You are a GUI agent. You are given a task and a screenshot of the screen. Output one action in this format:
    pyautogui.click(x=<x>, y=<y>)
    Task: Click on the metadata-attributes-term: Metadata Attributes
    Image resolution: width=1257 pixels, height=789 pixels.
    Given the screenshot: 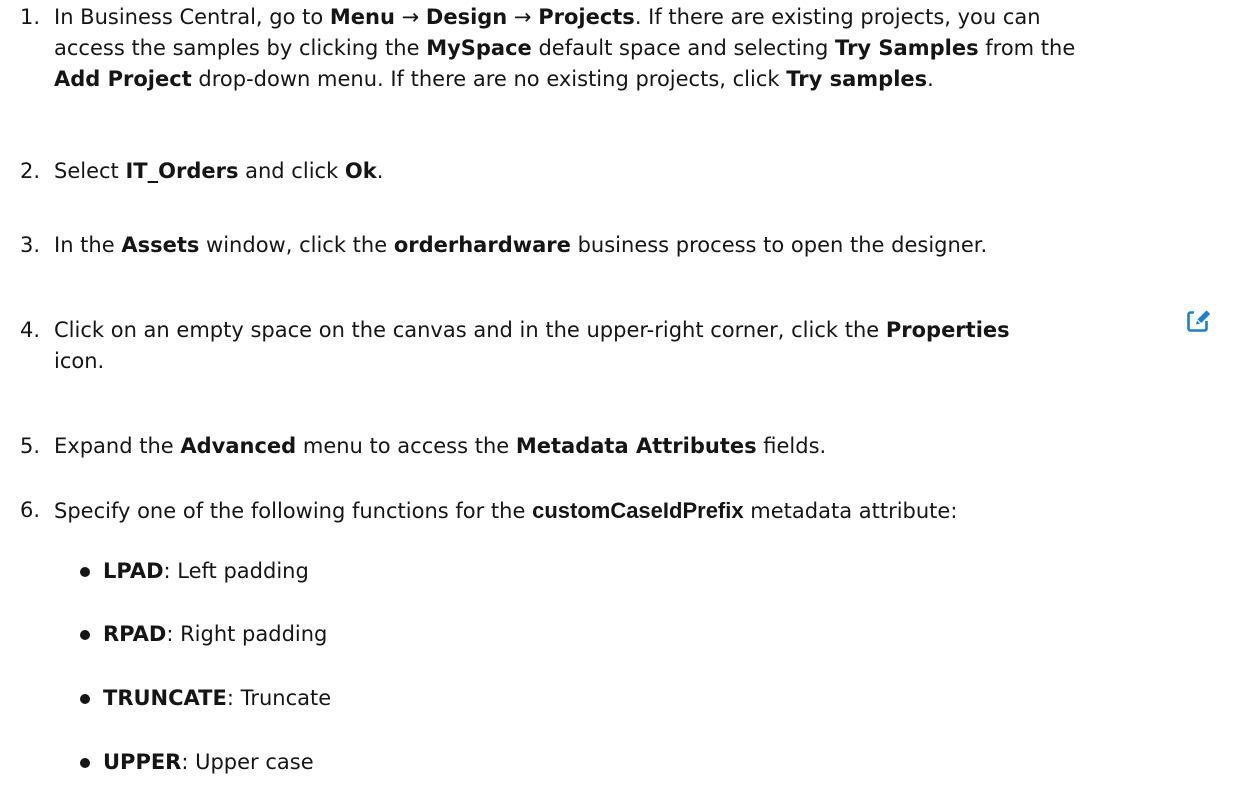 What is the action you would take?
    pyautogui.click(x=636, y=446)
    